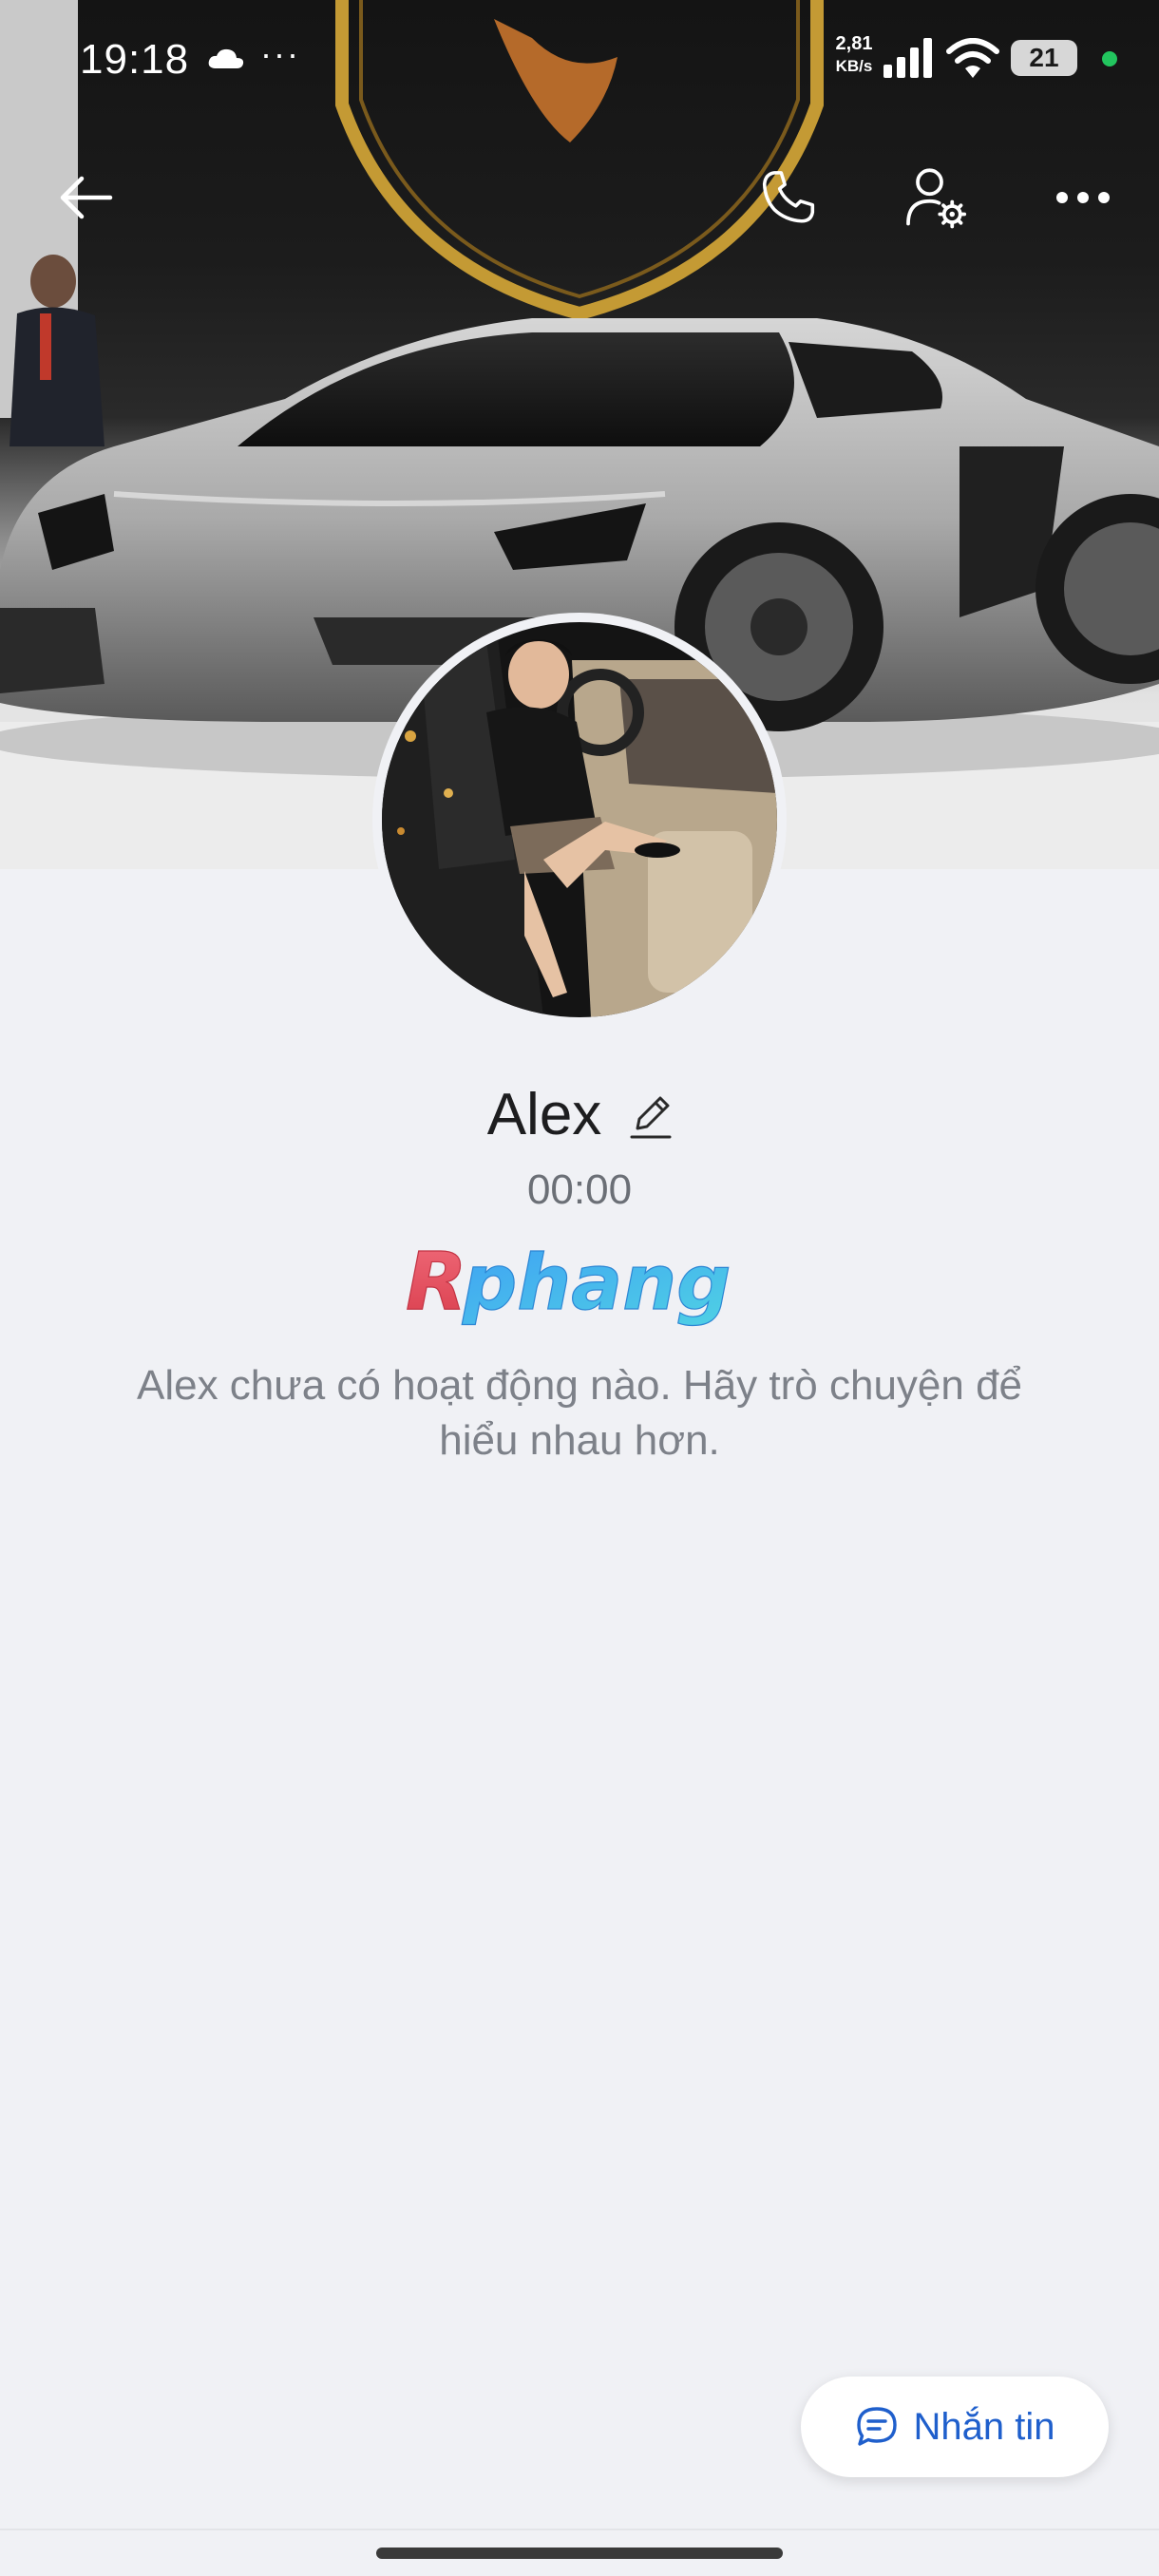 Image resolution: width=1159 pixels, height=2576 pixels. I want to click on phone-icon, so click(788, 197).